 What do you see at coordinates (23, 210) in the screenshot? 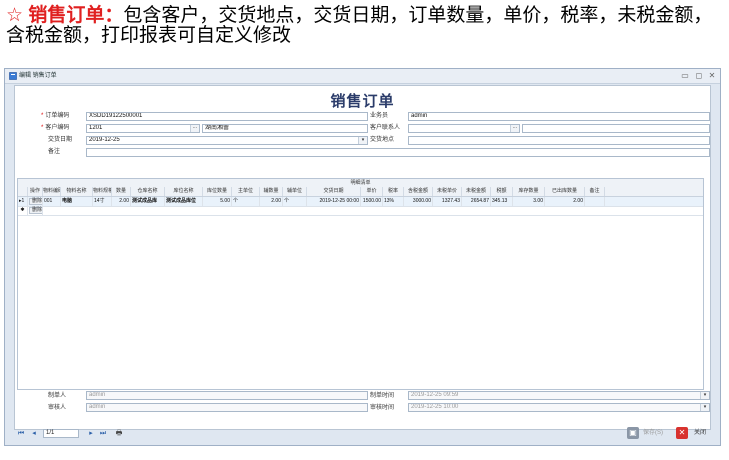
I see `new-row-indicator: ✱` at bounding box center [23, 210].